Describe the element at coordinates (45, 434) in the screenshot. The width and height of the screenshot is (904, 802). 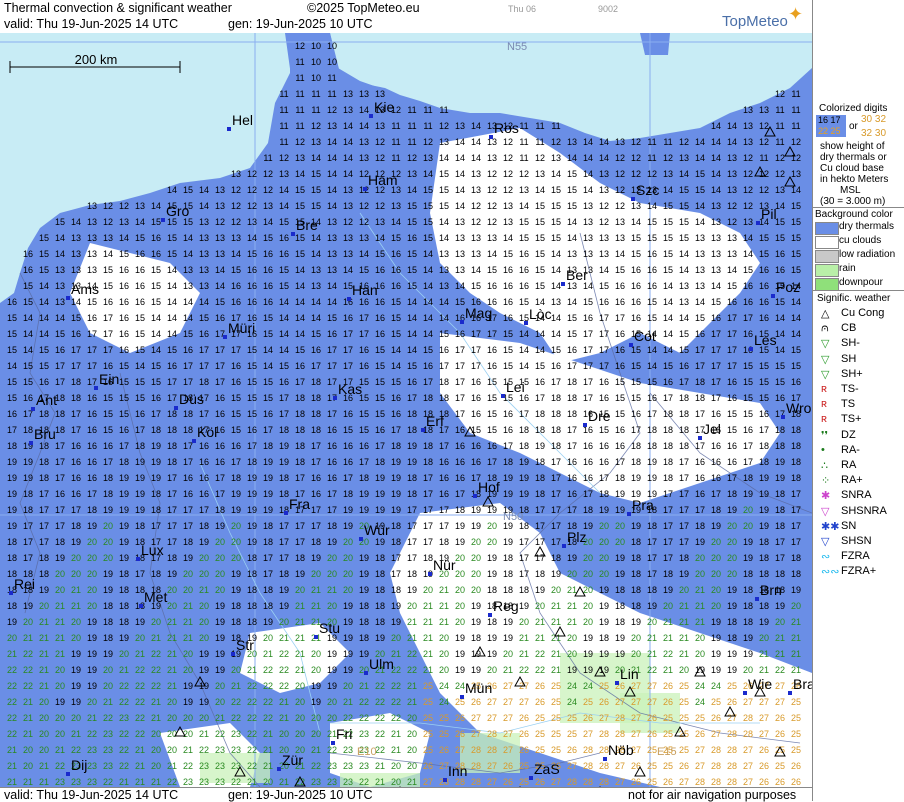
I see `city-label: Bru` at that location.